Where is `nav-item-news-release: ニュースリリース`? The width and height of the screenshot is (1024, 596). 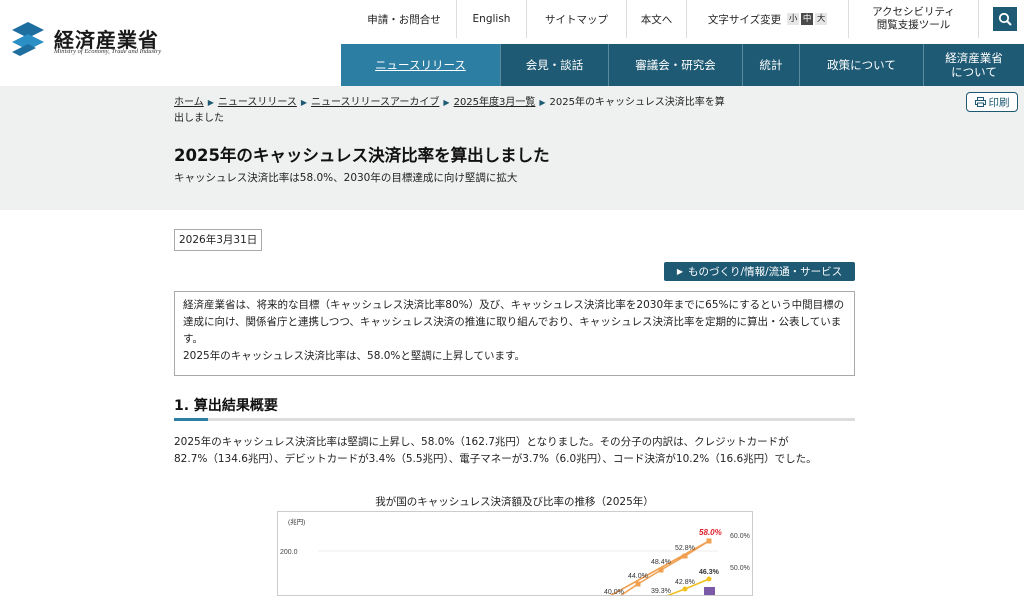
nav-item-news-release: ニュースリリース is located at coordinates (421, 65).